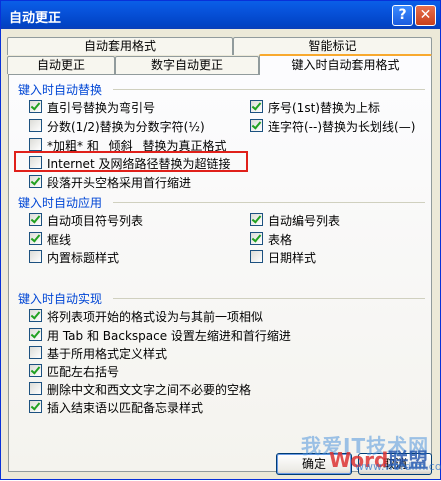  What do you see at coordinates (59, 240) in the screenshot?
I see `option-label: 框线` at bounding box center [59, 240].